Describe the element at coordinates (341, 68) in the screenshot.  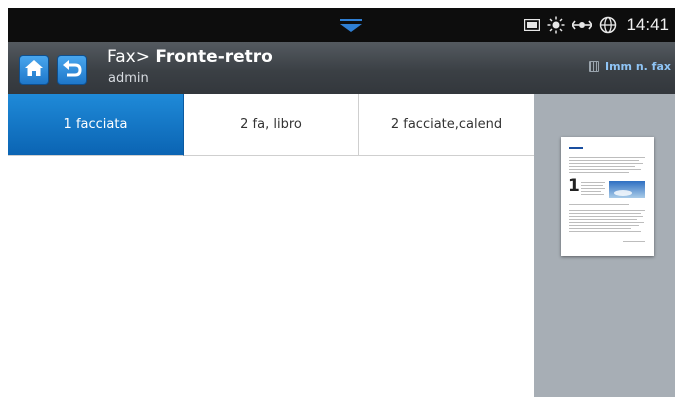
I see `header-bar: Fax> Fronte-retro admin Imm n. fax` at that location.